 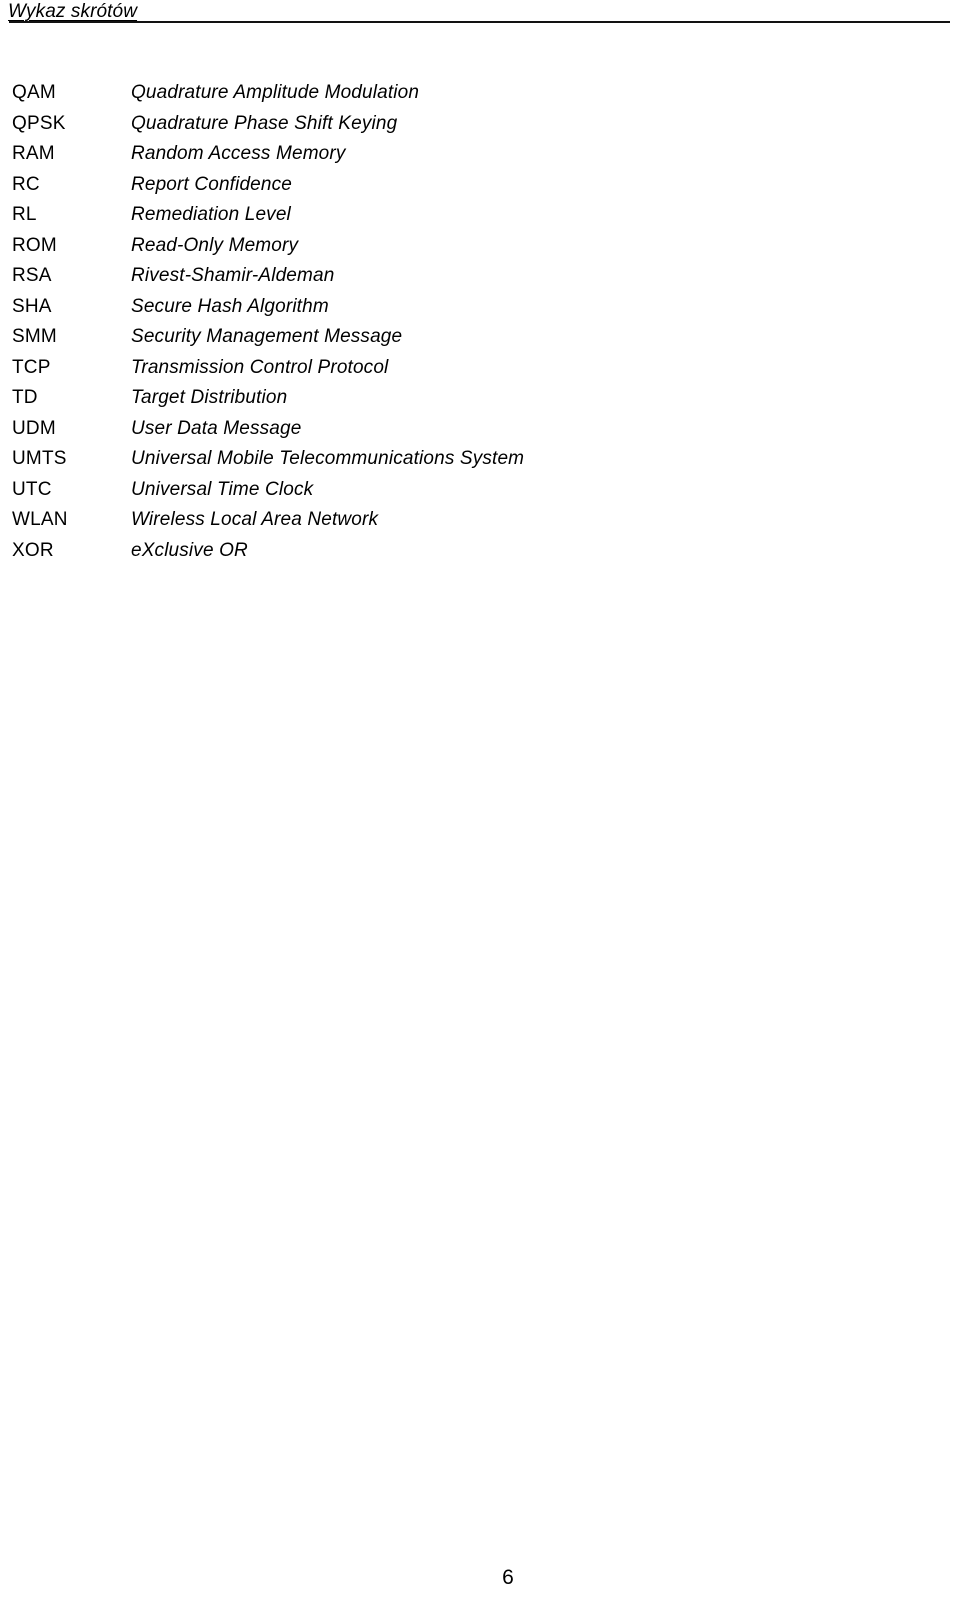 I want to click on abbreviation-definition: eXclusive OR, so click(x=189, y=550).